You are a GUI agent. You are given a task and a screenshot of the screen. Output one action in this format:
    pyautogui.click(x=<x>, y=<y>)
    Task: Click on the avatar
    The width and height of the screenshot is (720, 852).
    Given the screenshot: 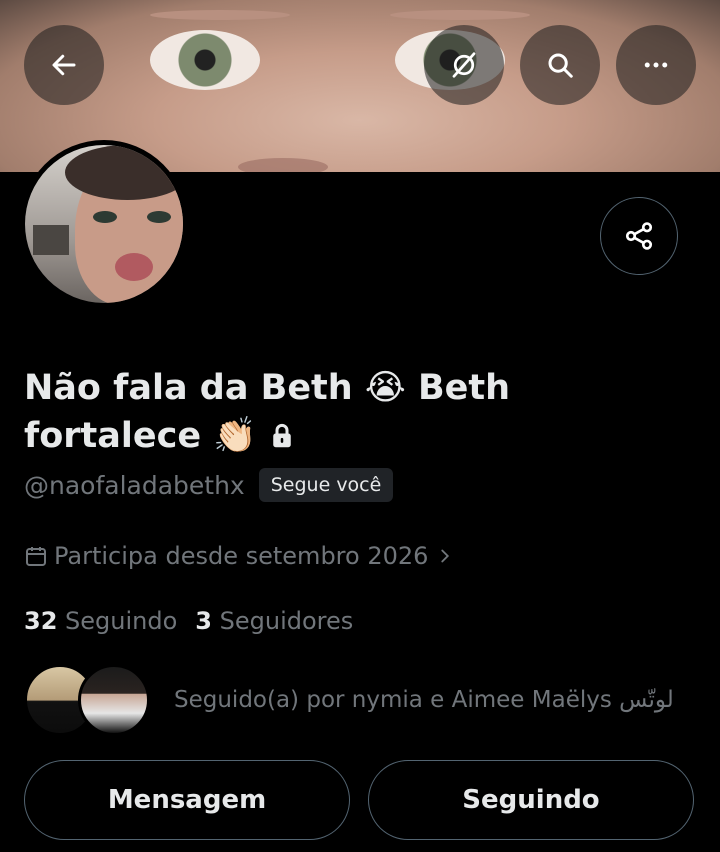 What is the action you would take?
    pyautogui.click(x=104, y=224)
    